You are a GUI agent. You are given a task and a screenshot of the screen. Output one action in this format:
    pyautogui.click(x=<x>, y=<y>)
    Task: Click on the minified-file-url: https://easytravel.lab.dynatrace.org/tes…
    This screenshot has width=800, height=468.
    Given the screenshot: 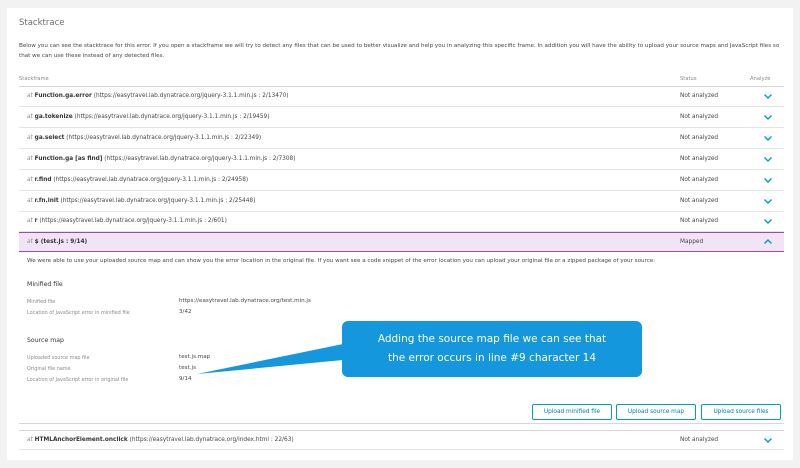 What is the action you would take?
    pyautogui.click(x=245, y=301)
    